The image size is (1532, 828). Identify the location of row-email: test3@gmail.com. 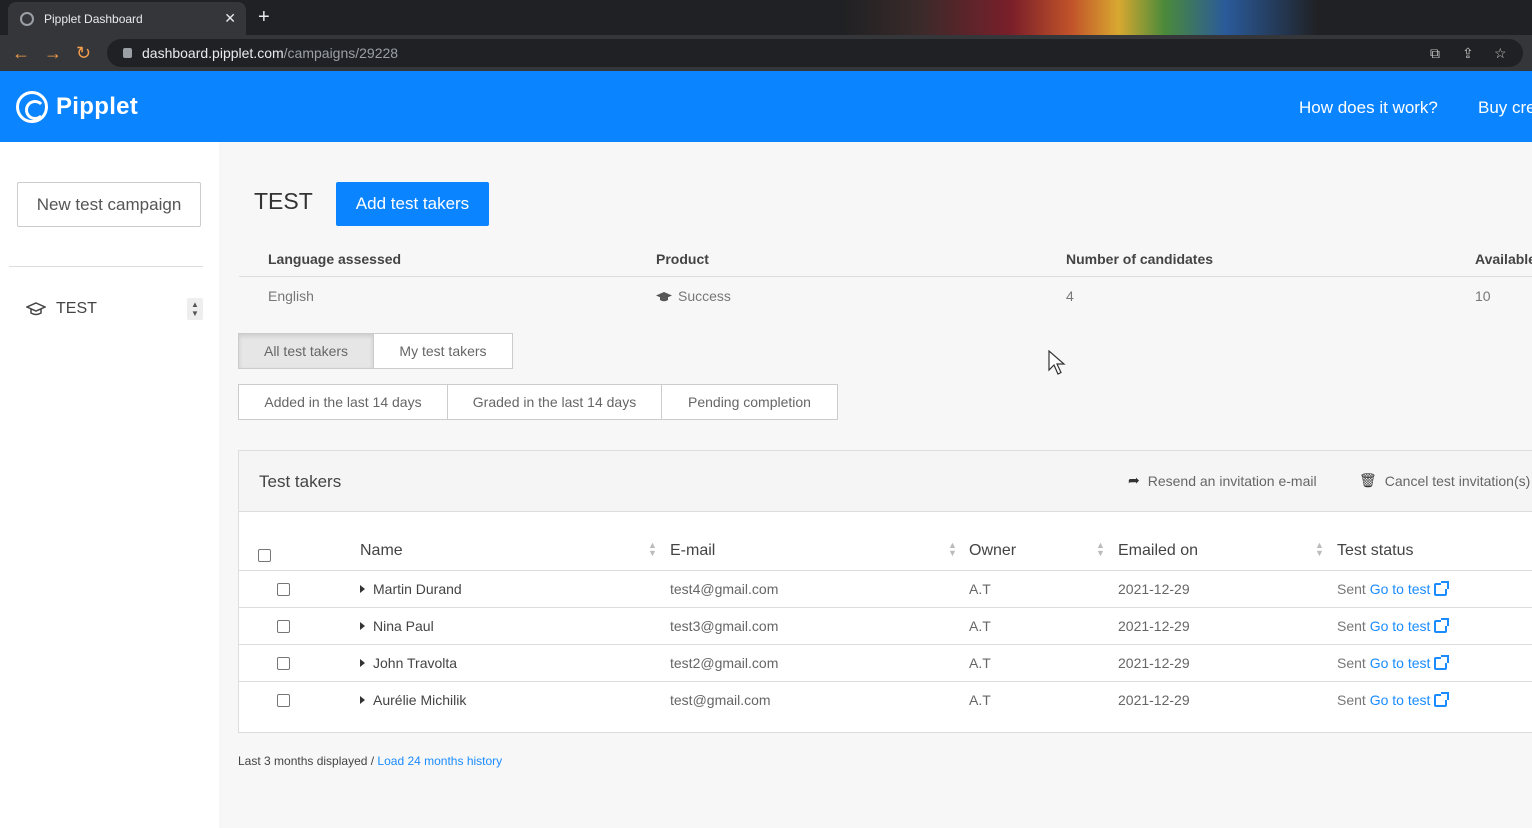
(724, 626).